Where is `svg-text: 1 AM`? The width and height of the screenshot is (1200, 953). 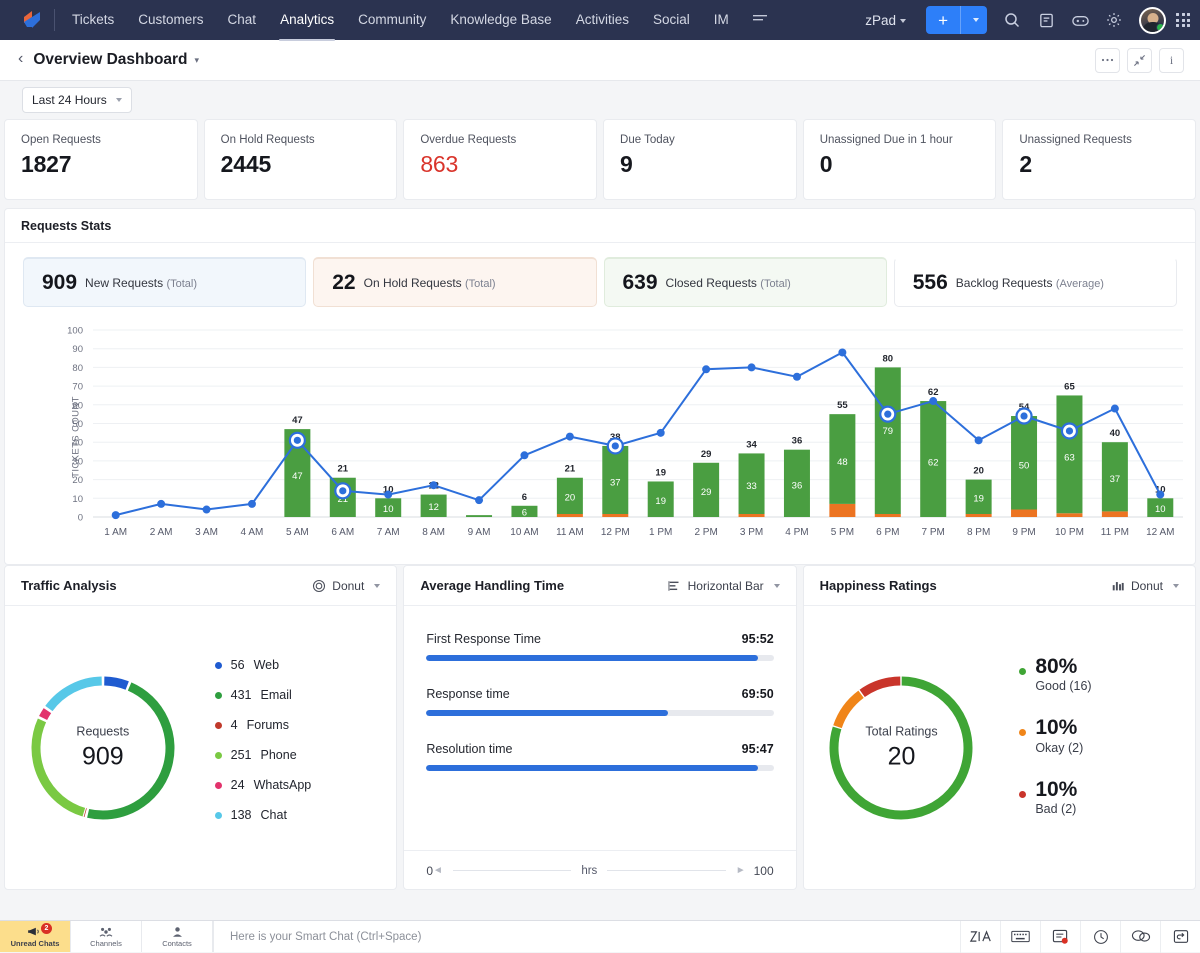
svg-text: 1 AM is located at coordinates (115, 532).